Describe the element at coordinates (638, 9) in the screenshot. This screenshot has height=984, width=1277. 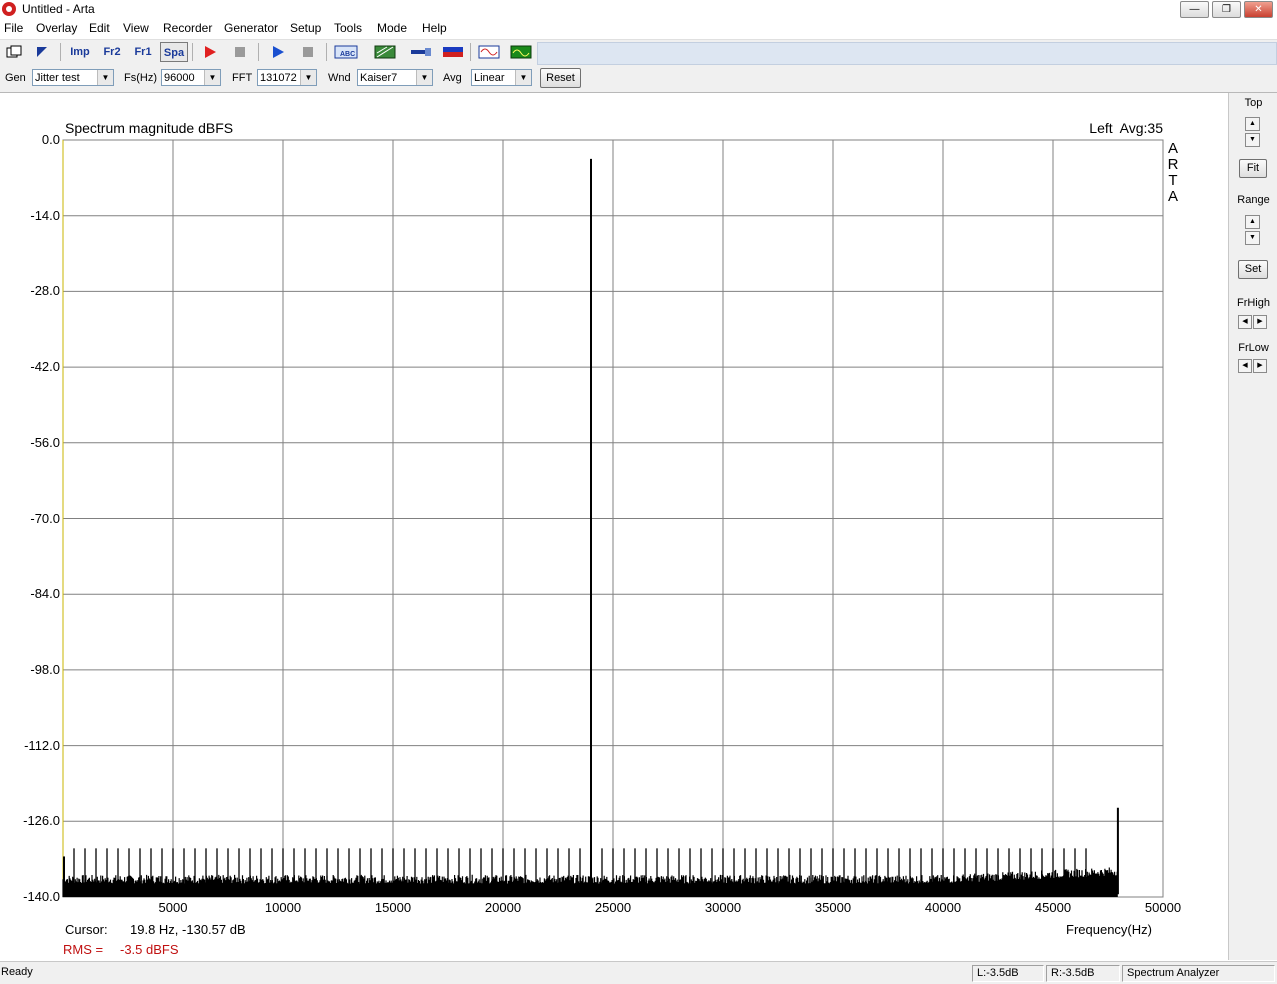
I see `title-bar: Untitled - Arta — ❐ ✕` at that location.